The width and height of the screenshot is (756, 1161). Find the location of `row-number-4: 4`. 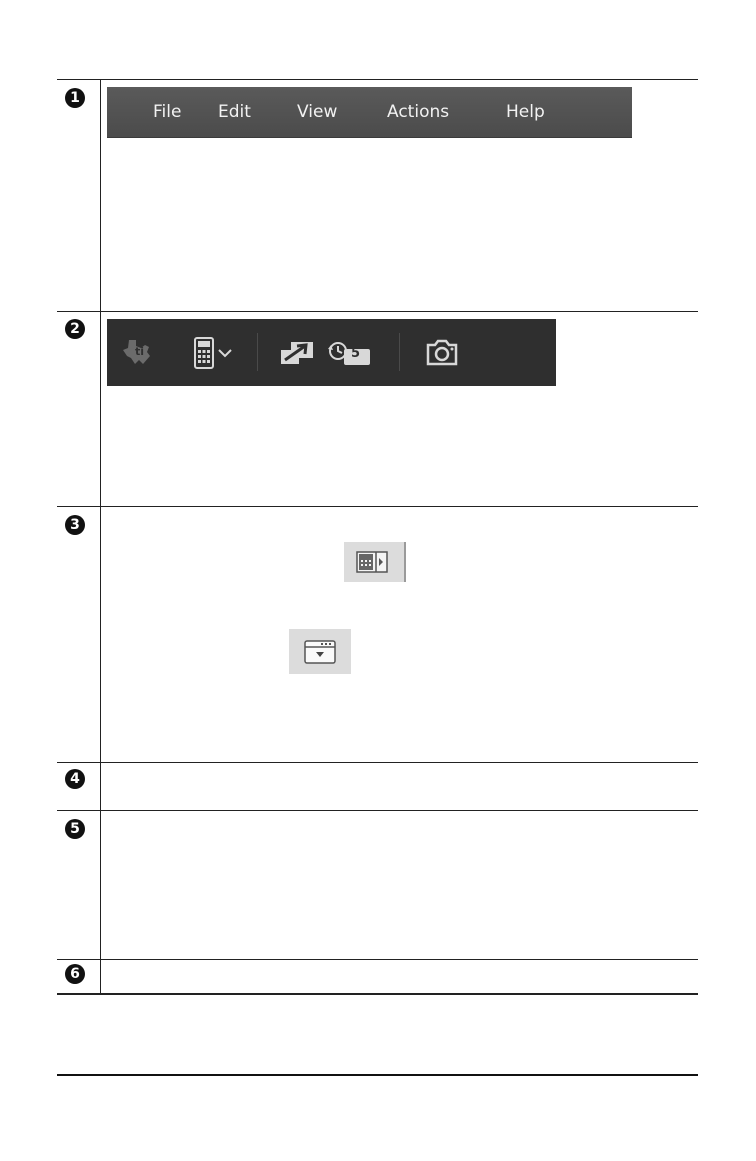

row-number-4: 4 is located at coordinates (75, 779).